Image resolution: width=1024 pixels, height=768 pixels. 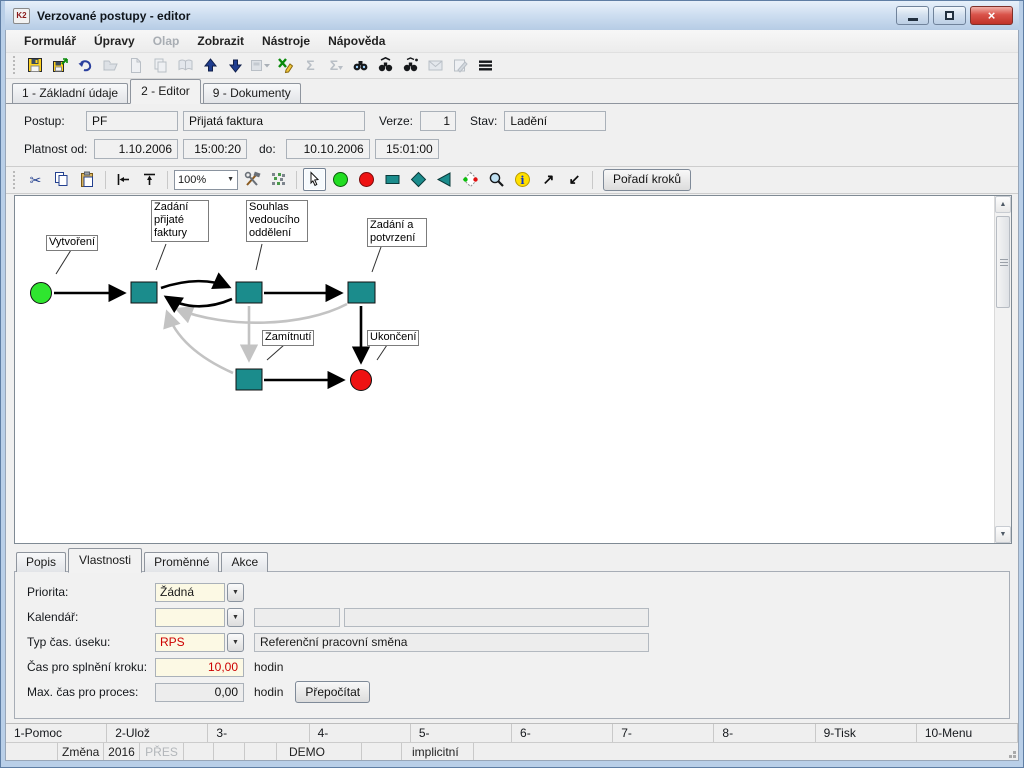 I want to click on fkey-10: 10-Menu, so click(x=967, y=733).